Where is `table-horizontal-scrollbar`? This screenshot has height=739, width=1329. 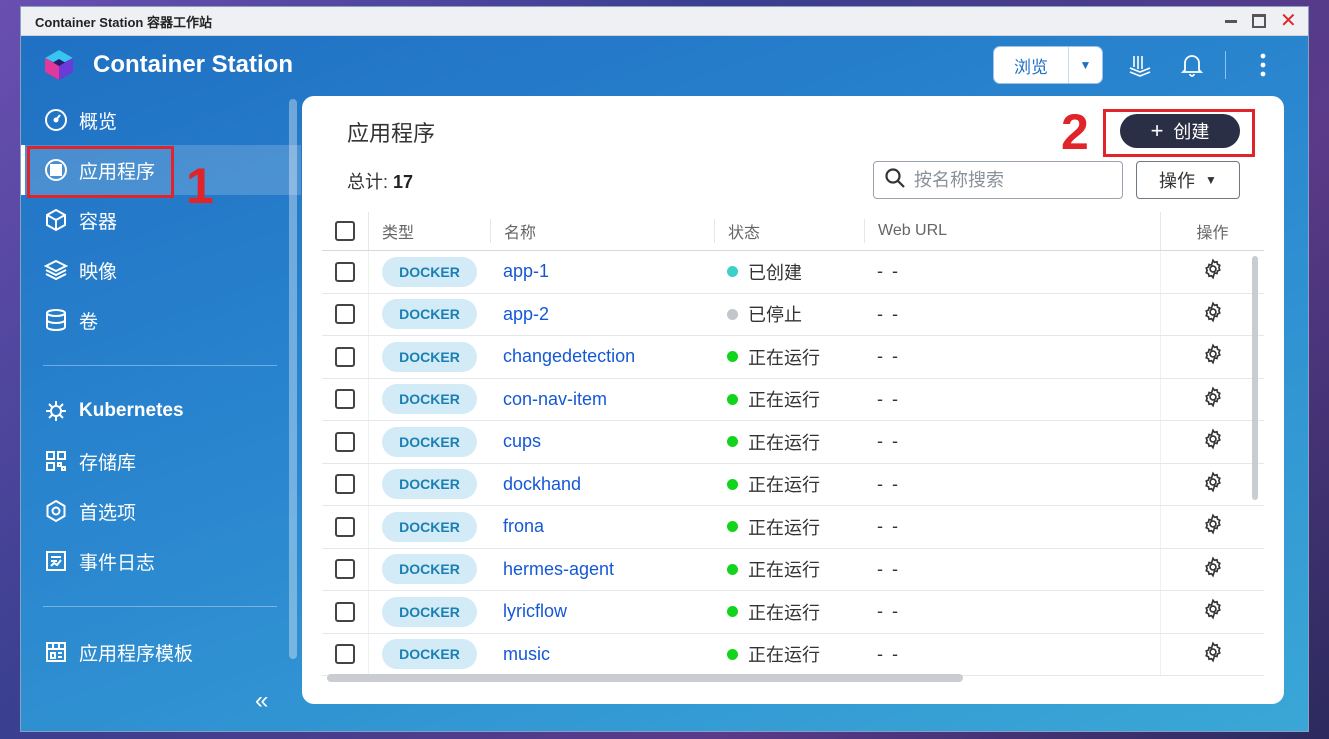 table-horizontal-scrollbar is located at coordinates (645, 678).